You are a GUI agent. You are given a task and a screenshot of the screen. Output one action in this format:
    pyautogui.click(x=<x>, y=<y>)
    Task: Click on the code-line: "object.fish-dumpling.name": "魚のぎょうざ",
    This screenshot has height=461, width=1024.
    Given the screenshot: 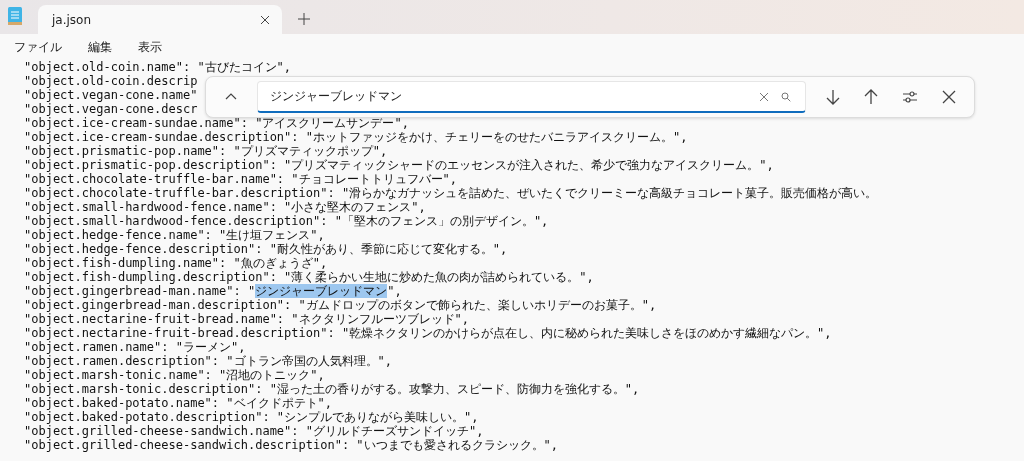 What is the action you would take?
    pyautogui.click(x=176, y=263)
    